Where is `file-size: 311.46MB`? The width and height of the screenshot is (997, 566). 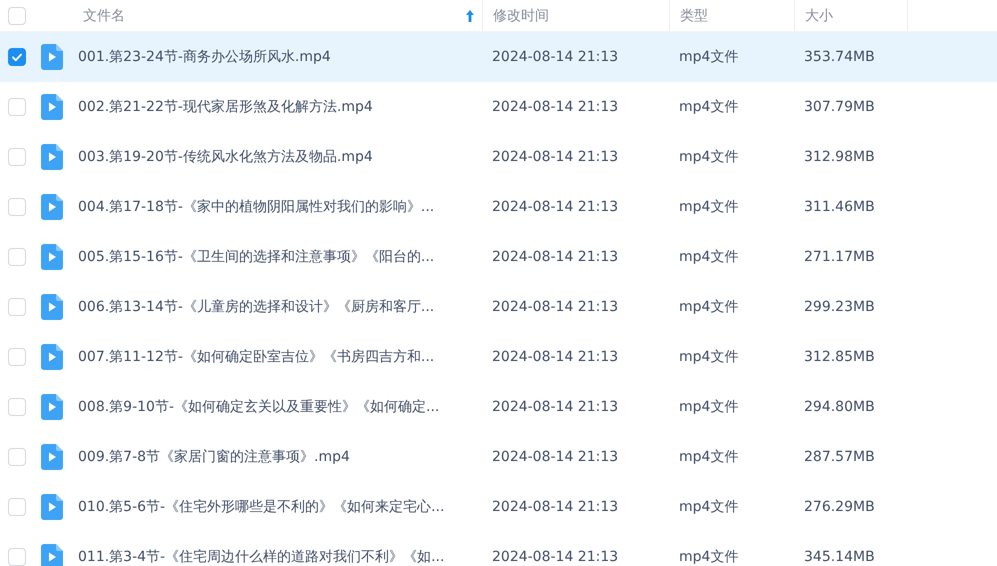 file-size: 311.46MB is located at coordinates (839, 207).